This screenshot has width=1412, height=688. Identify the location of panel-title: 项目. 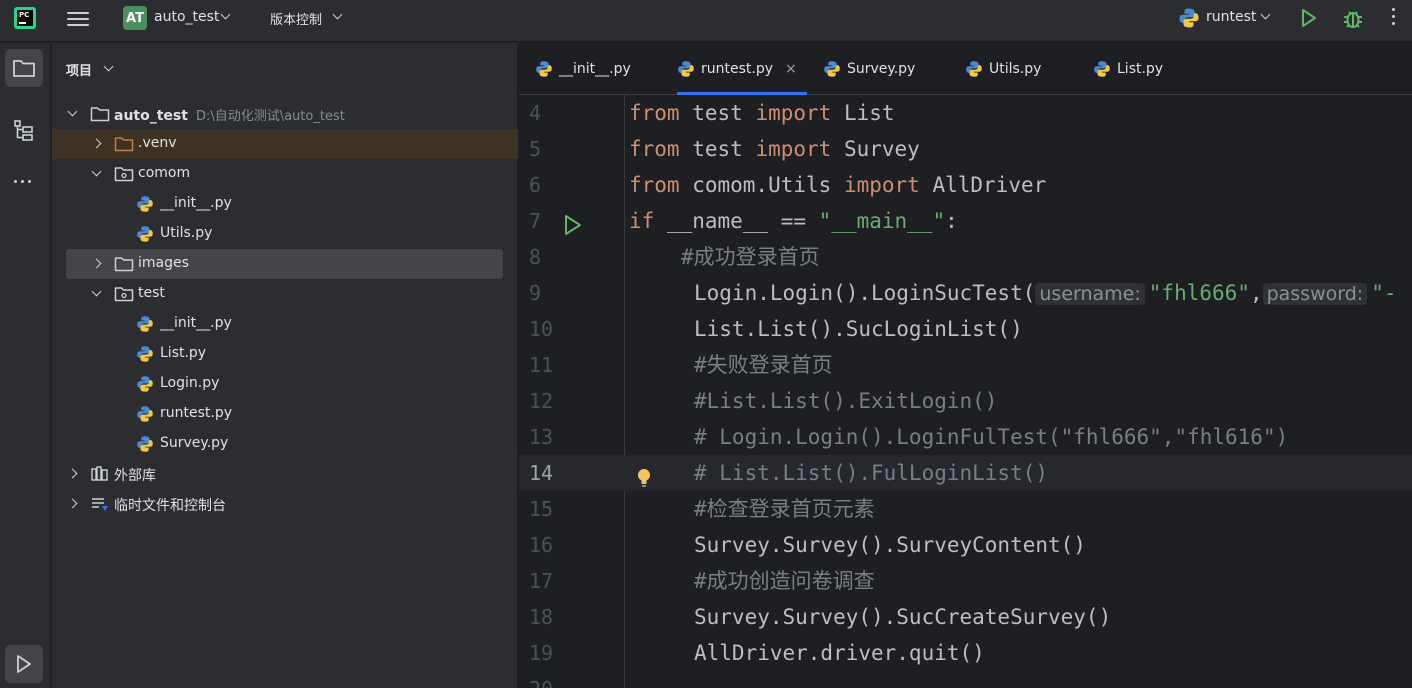
(79, 69).